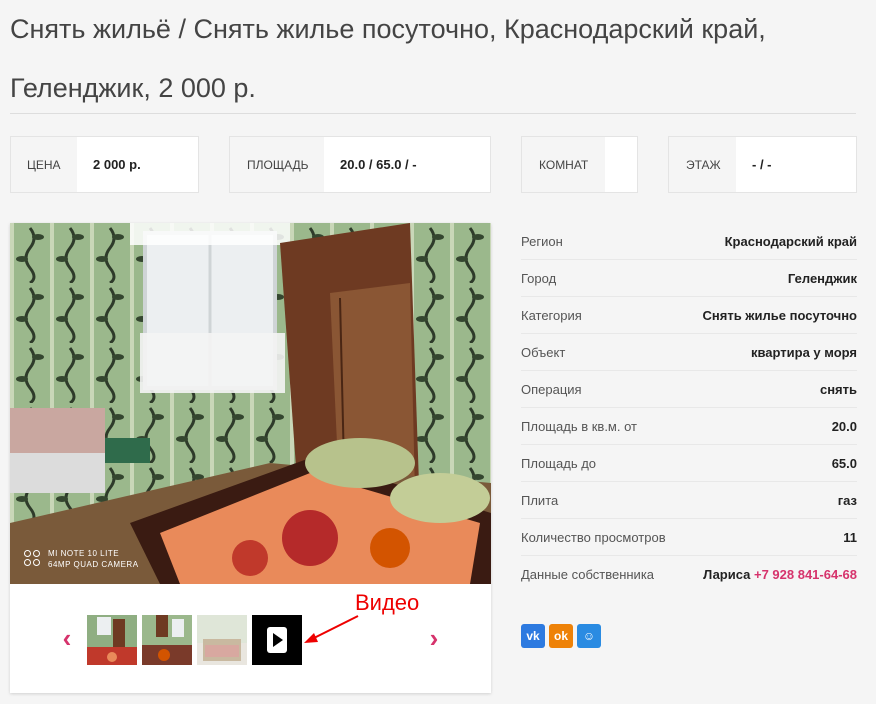  What do you see at coordinates (539, 278) in the screenshot?
I see `property-key: Город` at bounding box center [539, 278].